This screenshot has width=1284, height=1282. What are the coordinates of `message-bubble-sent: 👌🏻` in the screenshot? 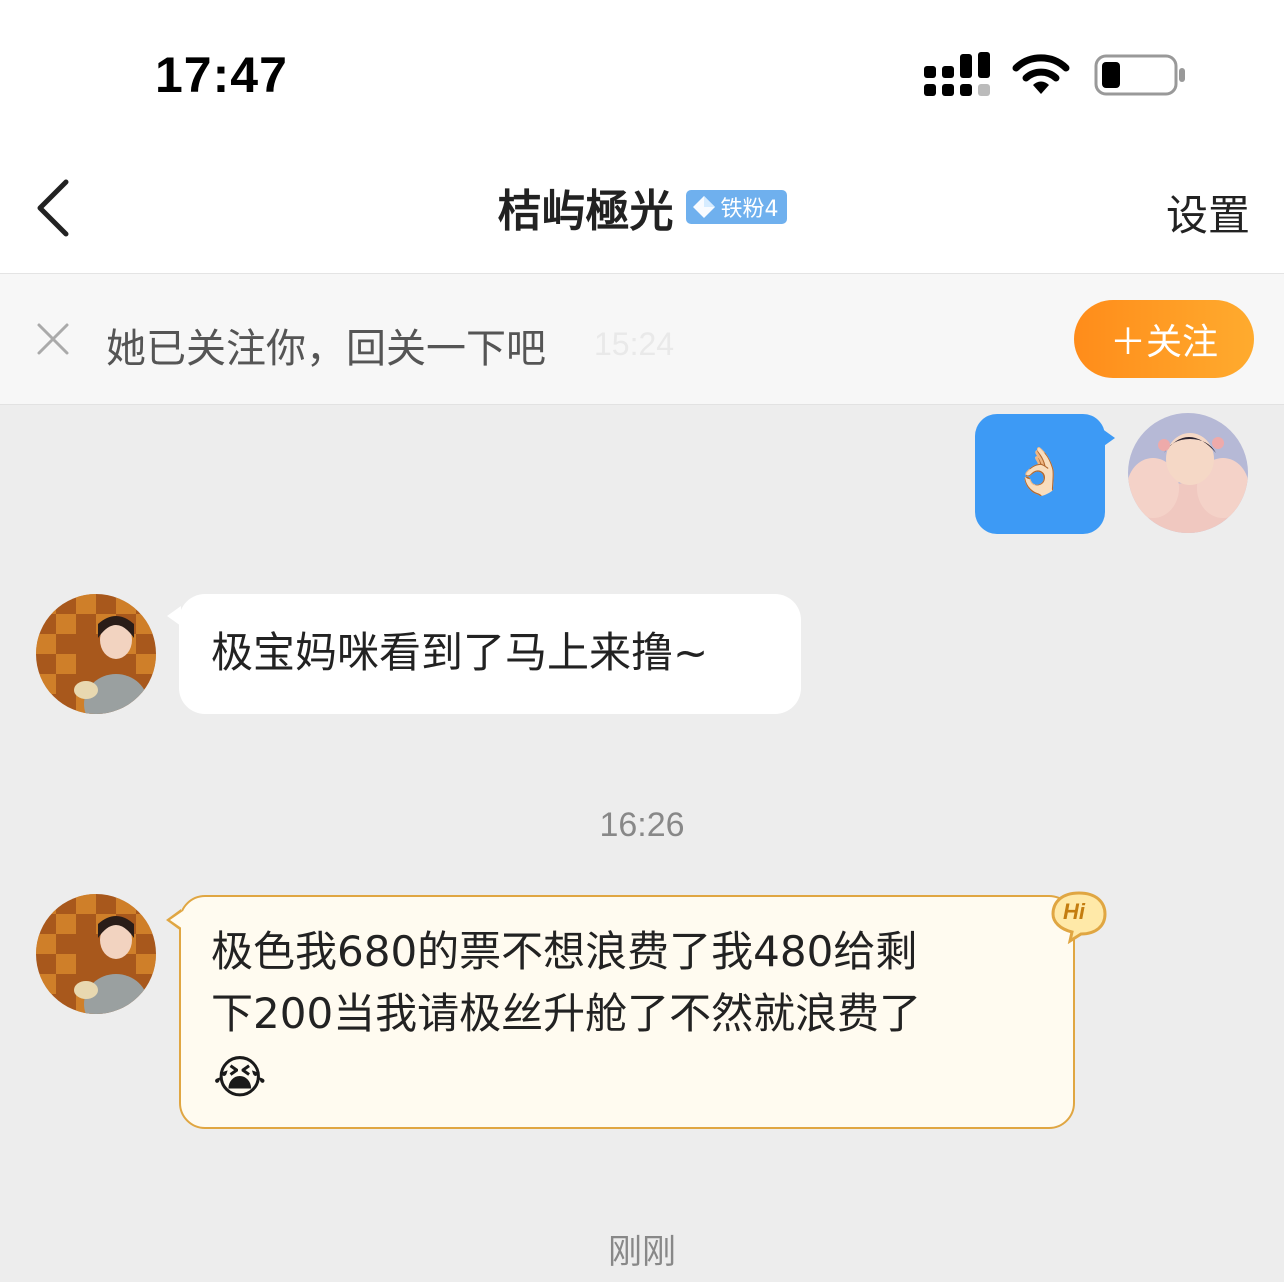 It's located at (1045, 474).